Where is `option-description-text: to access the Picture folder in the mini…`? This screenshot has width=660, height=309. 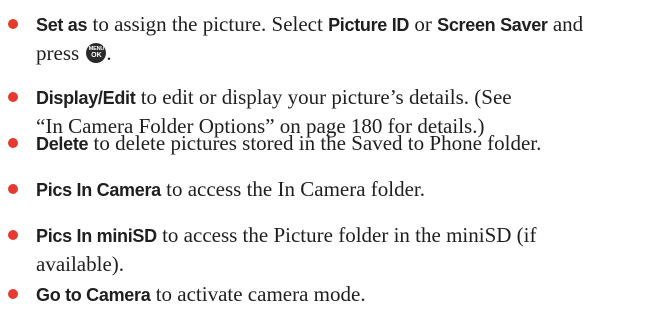
option-description-text: to access the Picture folder in the mini… is located at coordinates (346, 235).